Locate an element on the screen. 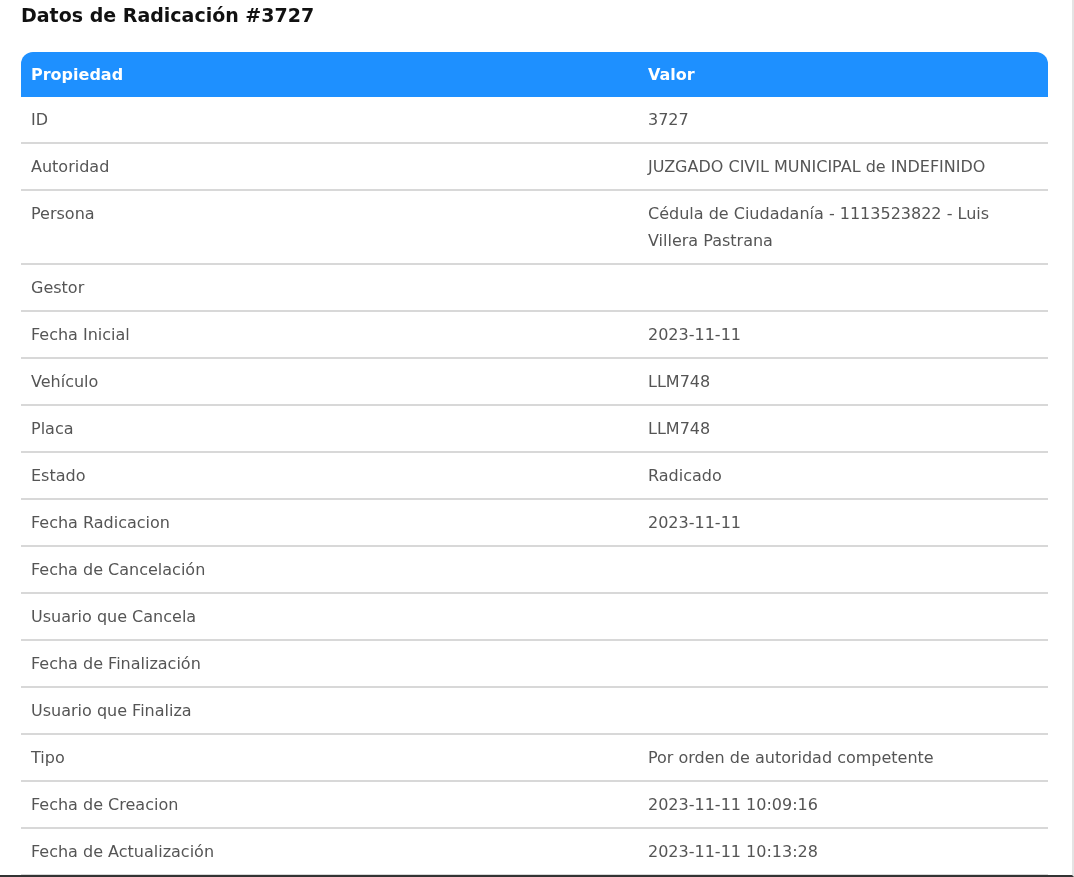 The width and height of the screenshot is (1074, 877). property-label: Fecha de Cancelación is located at coordinates (118, 569).